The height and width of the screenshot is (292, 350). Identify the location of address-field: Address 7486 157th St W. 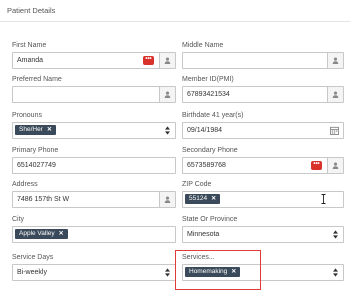
(94, 195).